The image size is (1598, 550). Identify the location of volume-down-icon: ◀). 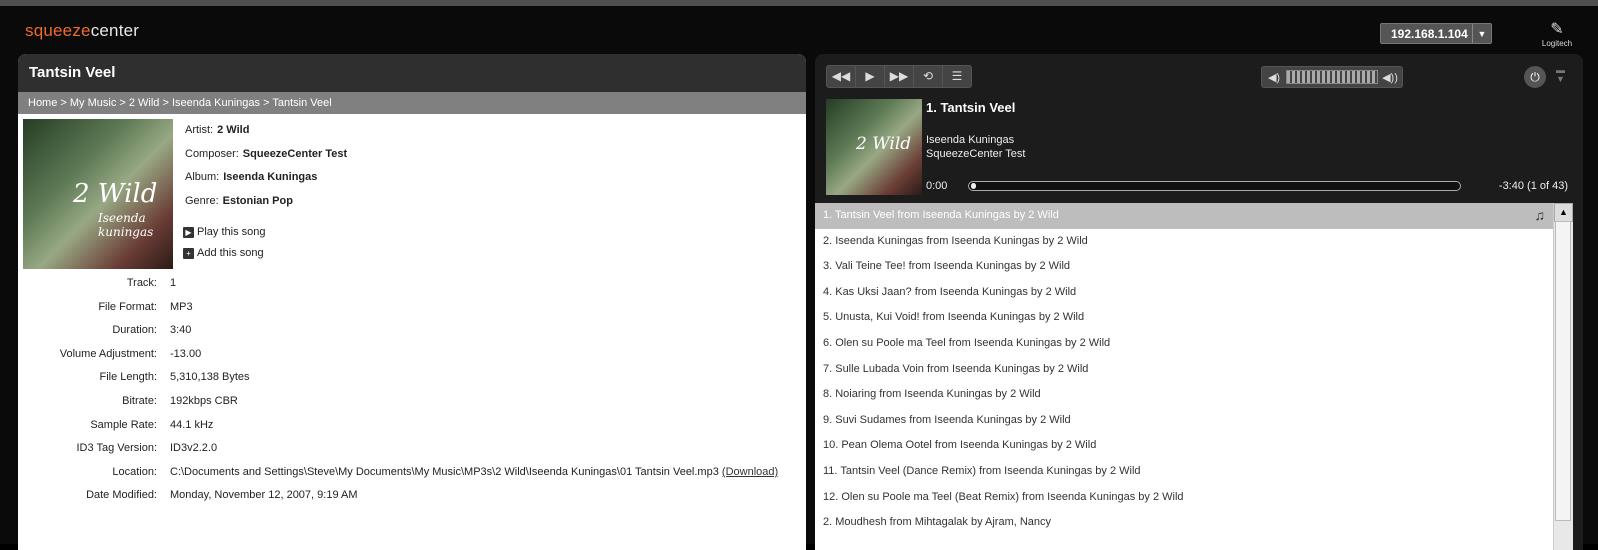
(1274, 77).